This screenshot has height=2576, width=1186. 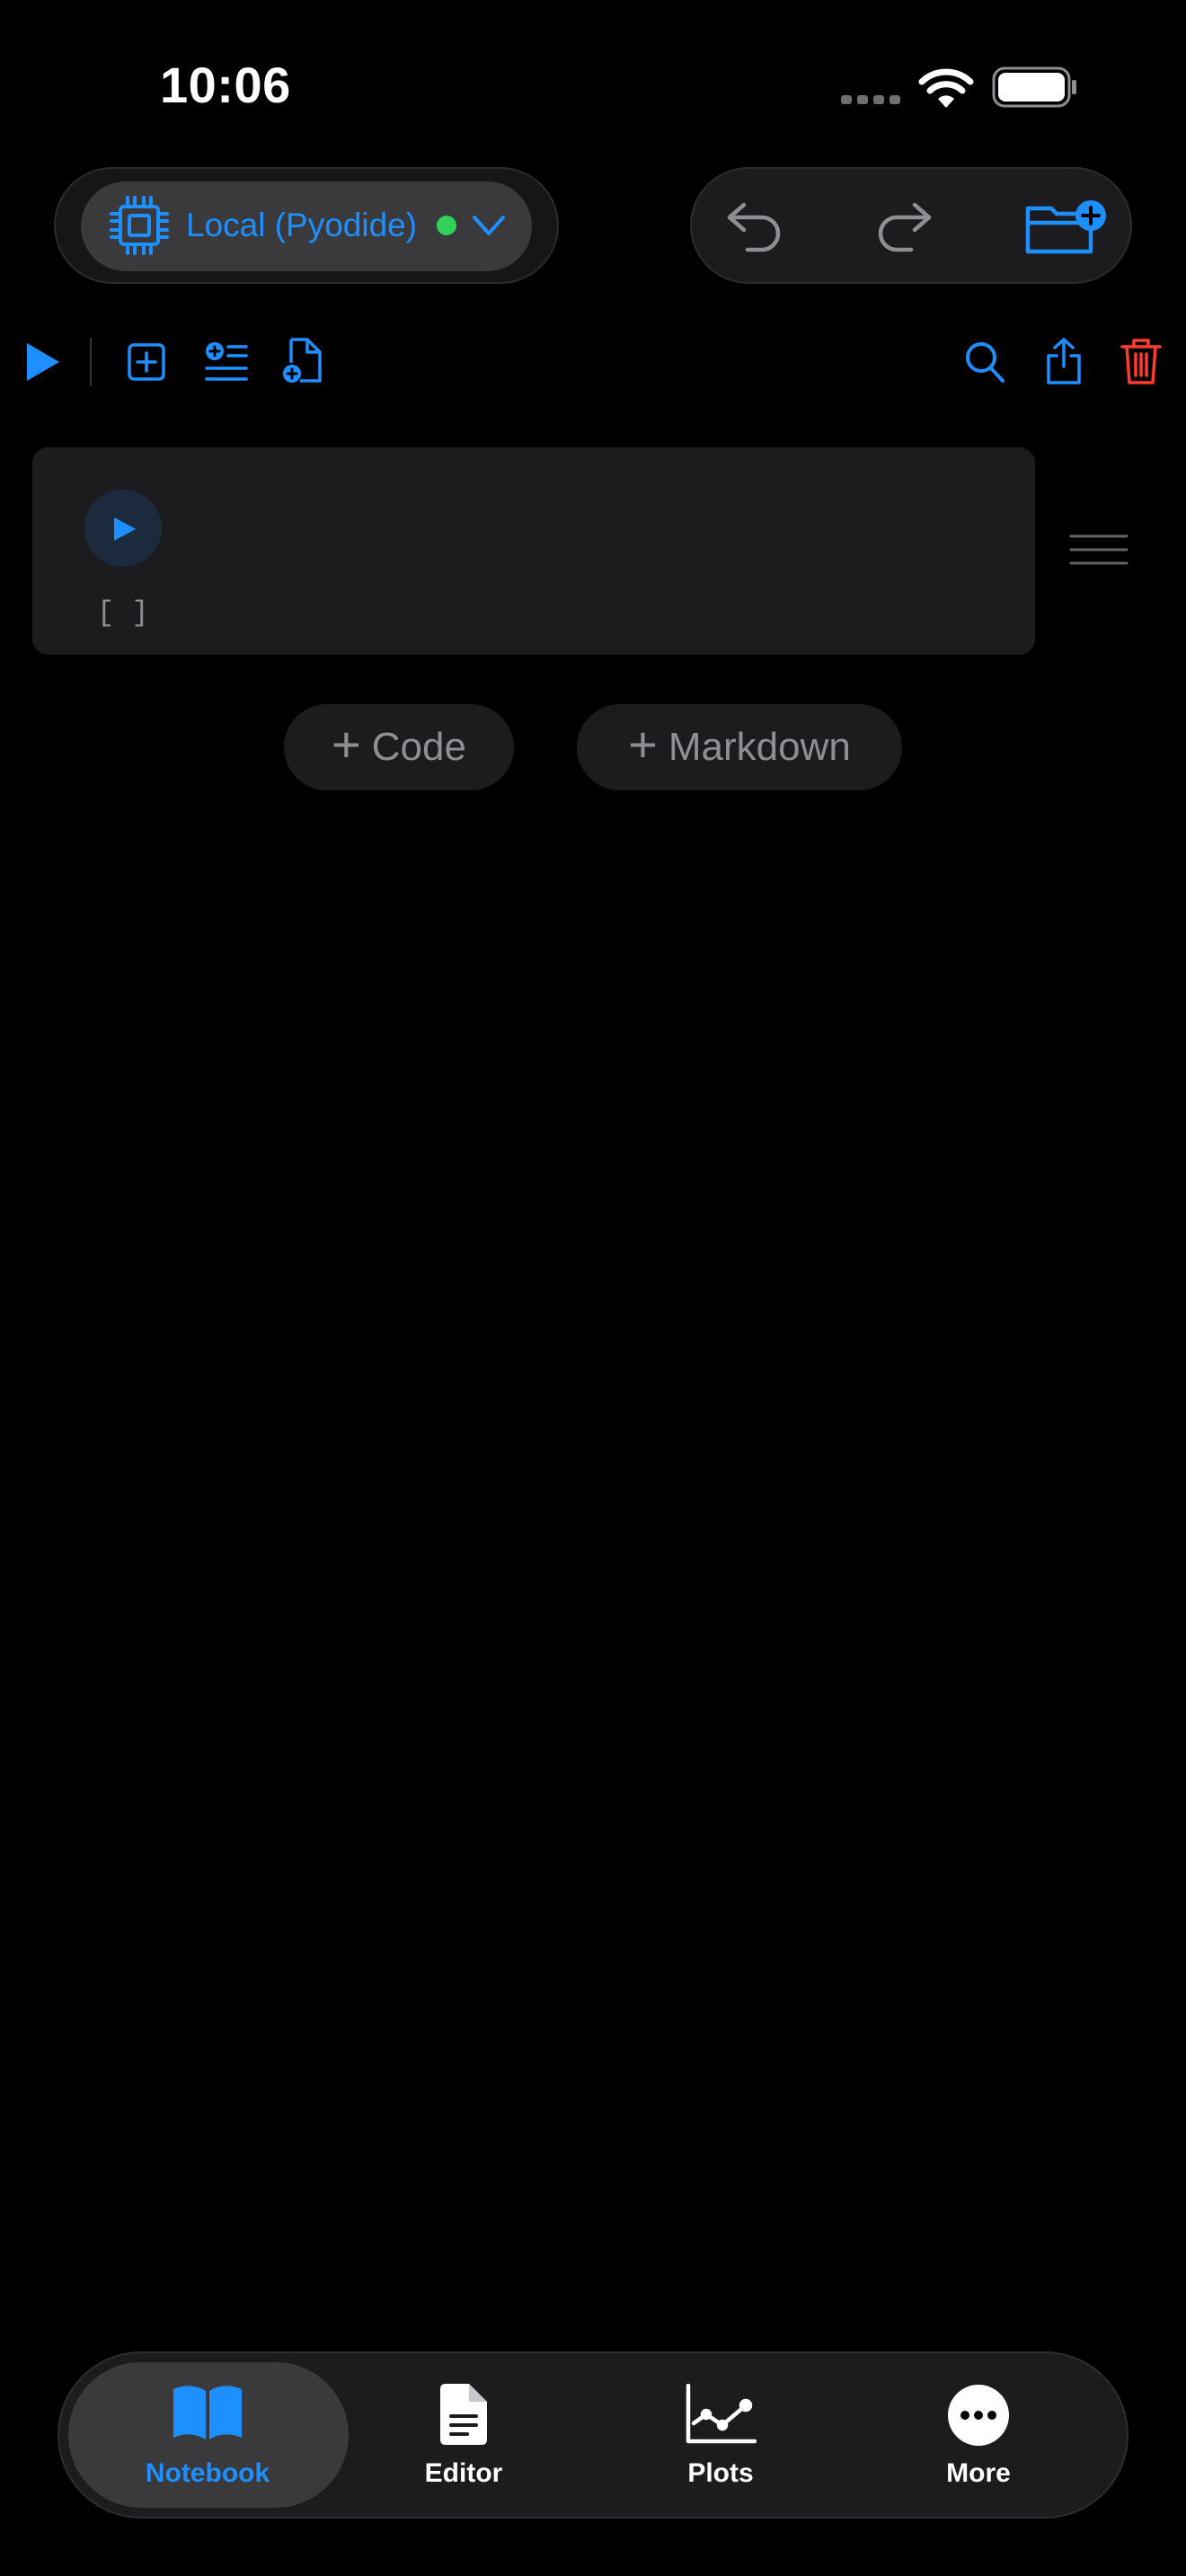 What do you see at coordinates (124, 529) in the screenshot?
I see `play-icon` at bounding box center [124, 529].